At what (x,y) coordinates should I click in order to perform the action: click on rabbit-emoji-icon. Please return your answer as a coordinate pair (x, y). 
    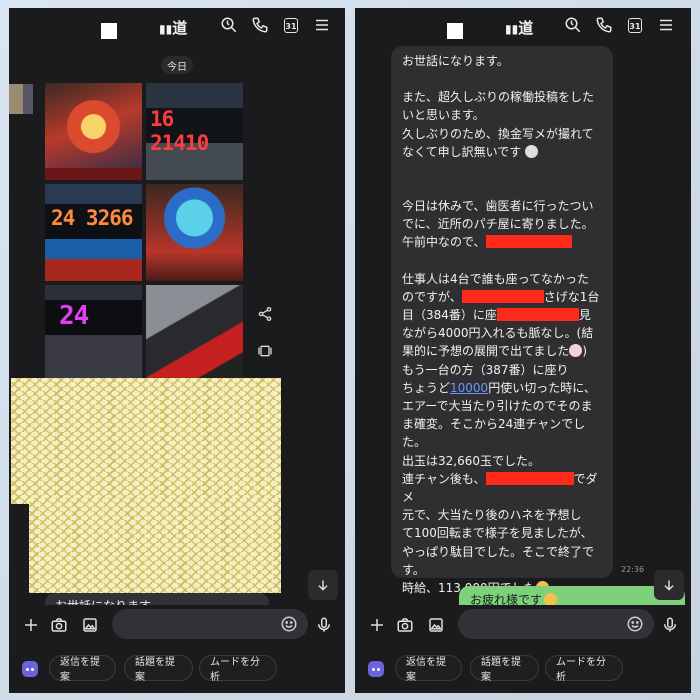
    Looking at the image, I should click on (576, 351).